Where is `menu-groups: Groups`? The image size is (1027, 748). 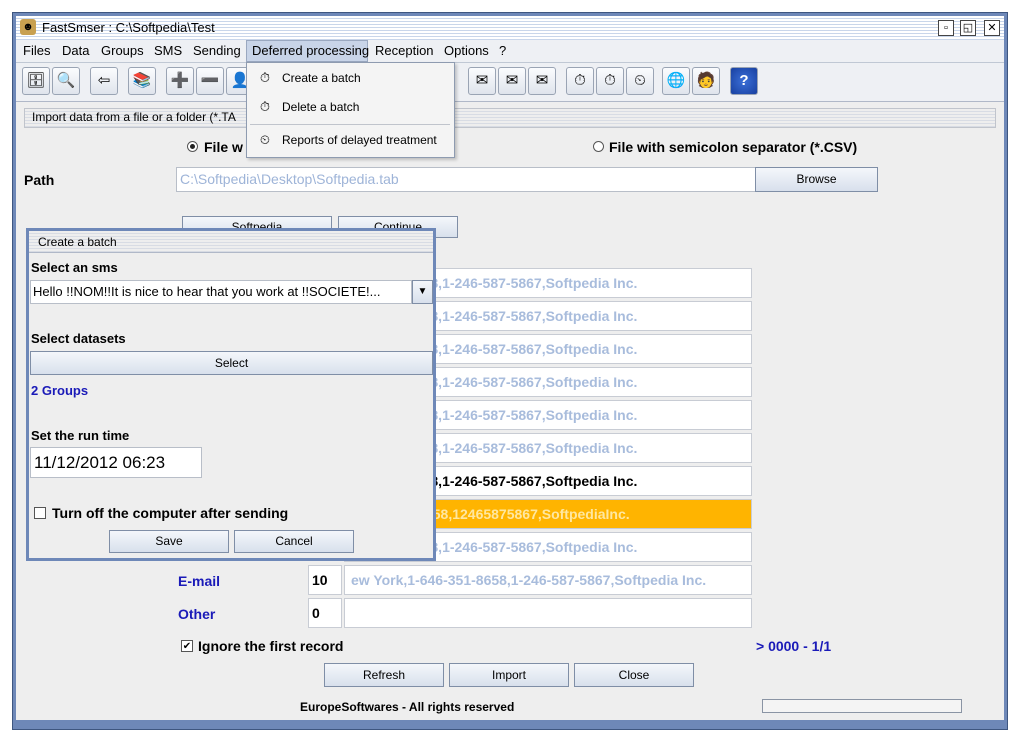
menu-groups: Groups is located at coordinates (122, 50).